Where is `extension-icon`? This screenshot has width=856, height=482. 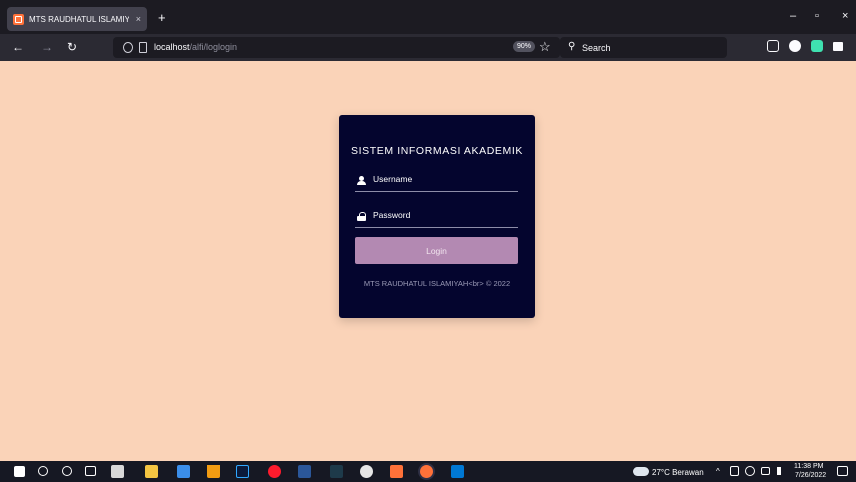
extension-icon is located at coordinates (817, 46).